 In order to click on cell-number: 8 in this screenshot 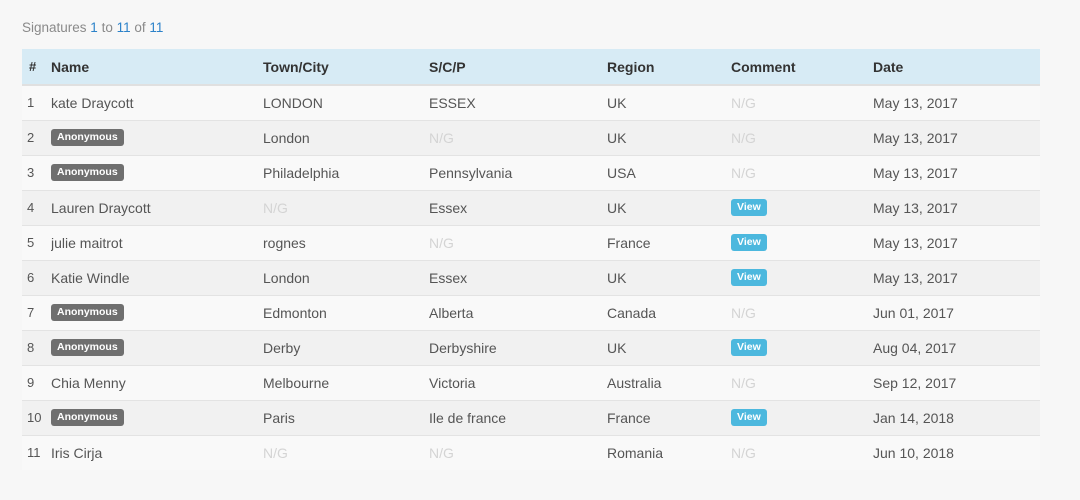, I will do `click(31, 347)`.